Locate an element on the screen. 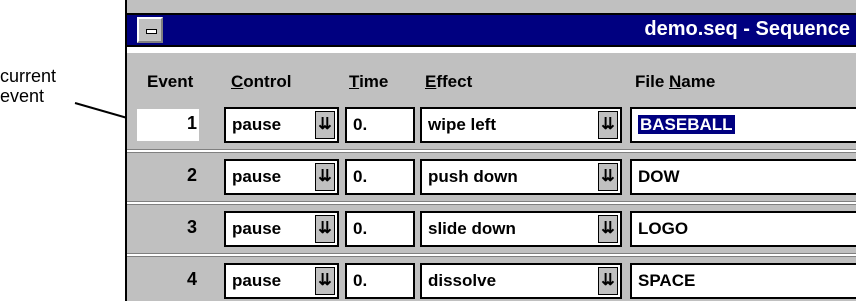  column-header-time: Time is located at coordinates (369, 81).